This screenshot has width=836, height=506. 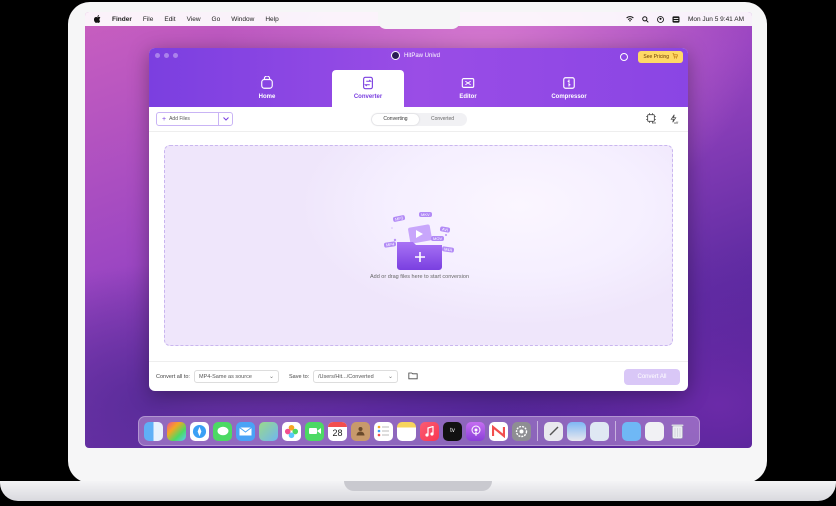 What do you see at coordinates (442, 119) in the screenshot?
I see `segment-converted: Converted` at bounding box center [442, 119].